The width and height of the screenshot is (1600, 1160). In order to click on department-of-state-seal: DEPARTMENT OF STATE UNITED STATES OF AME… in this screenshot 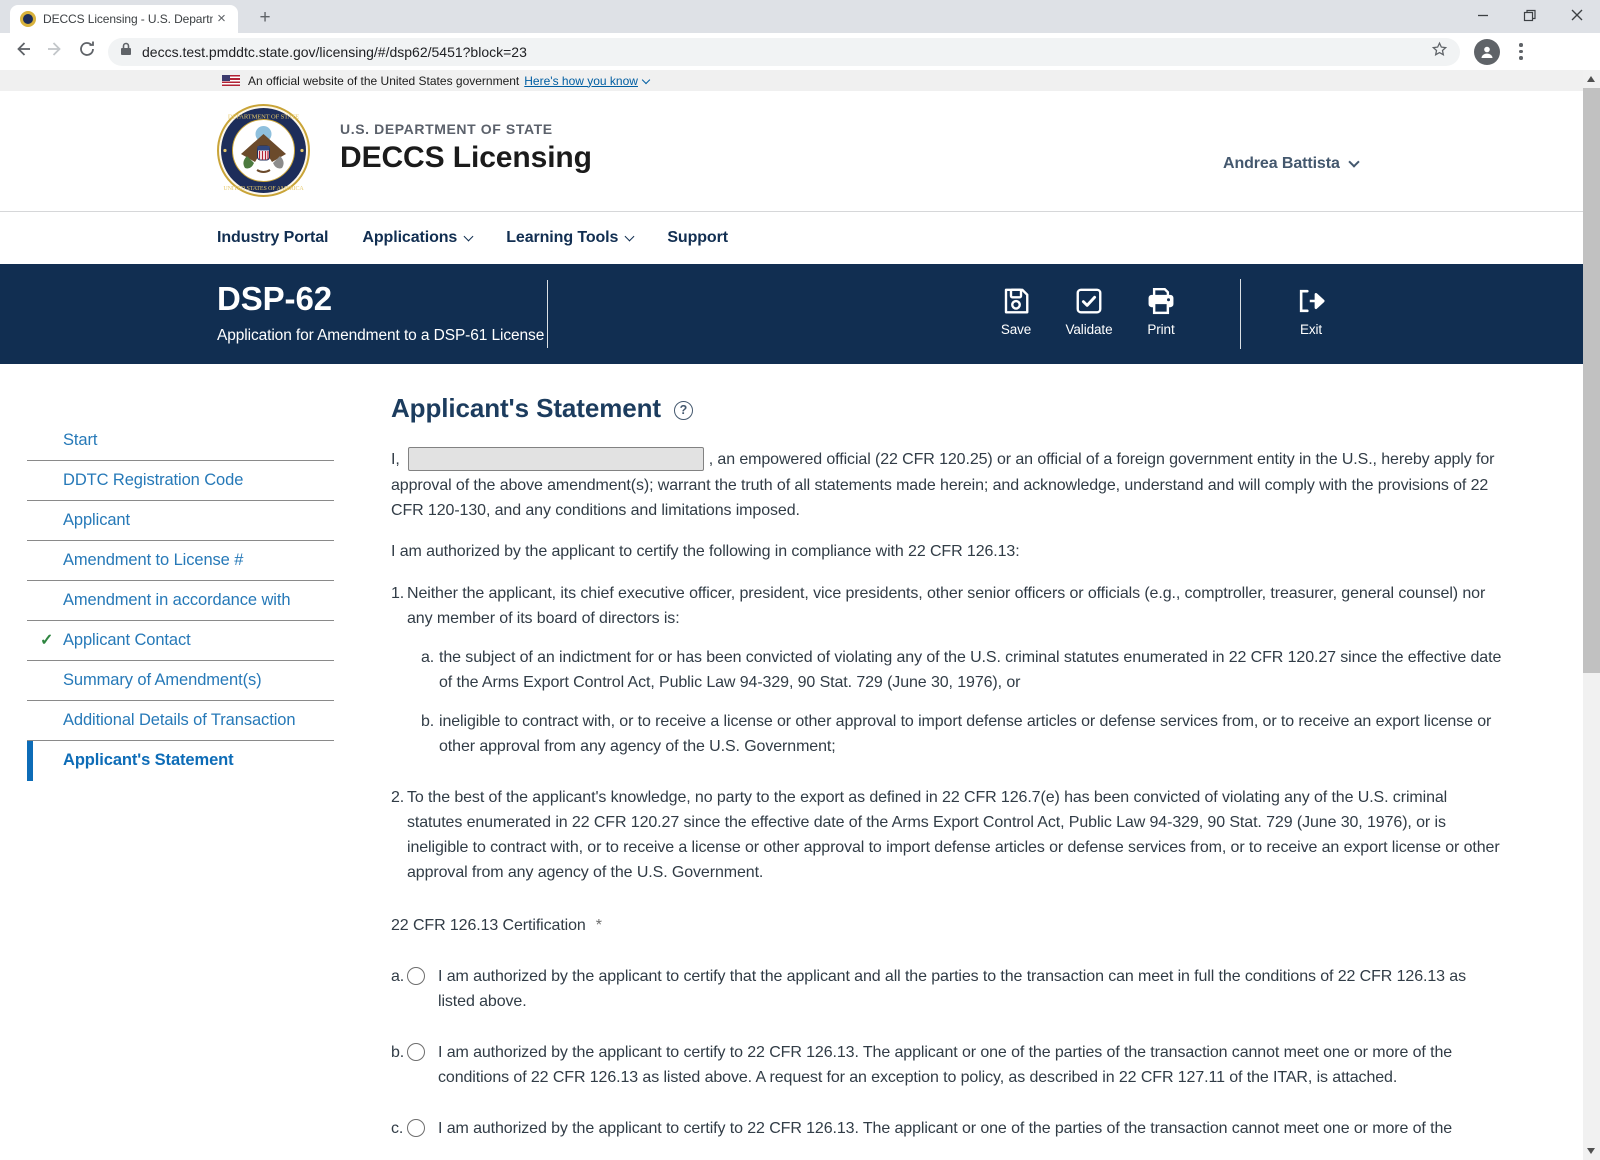, I will do `click(263, 153)`.